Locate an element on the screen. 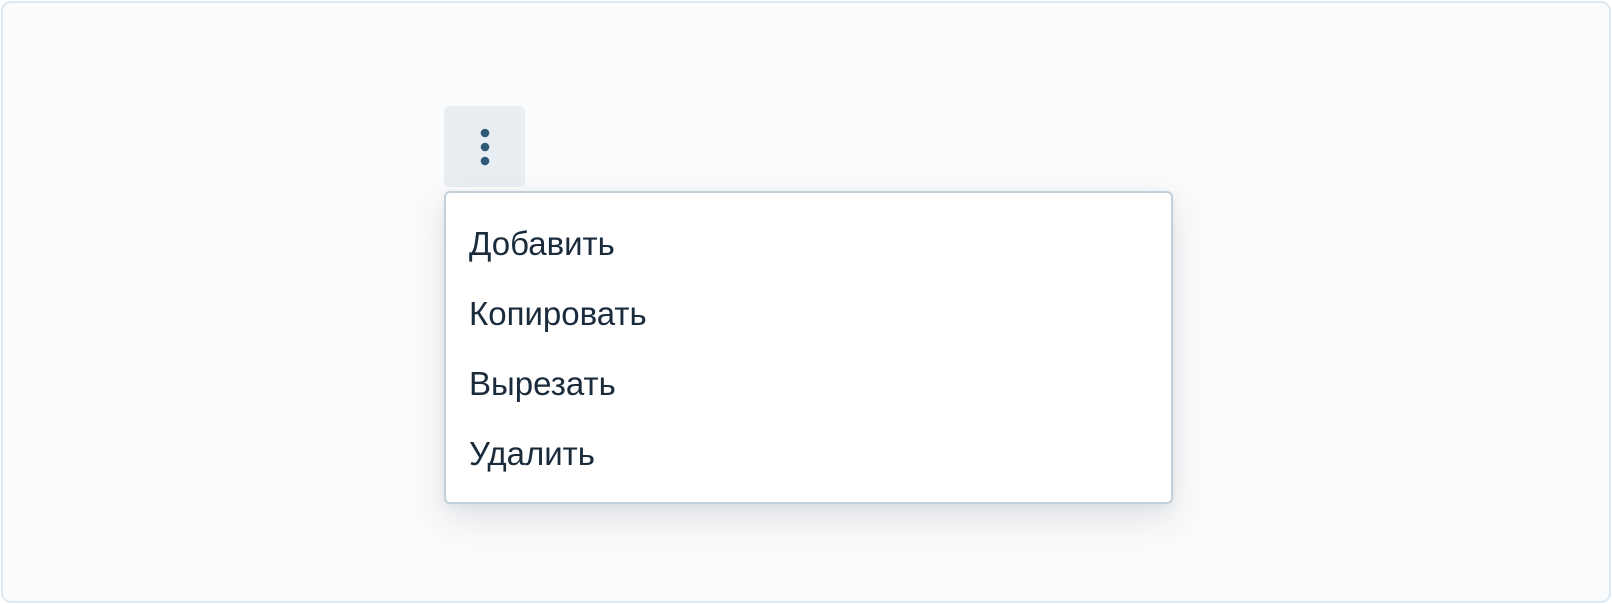 The height and width of the screenshot is (604, 1612). menu-item-cut: Вырезать is located at coordinates (808, 384).